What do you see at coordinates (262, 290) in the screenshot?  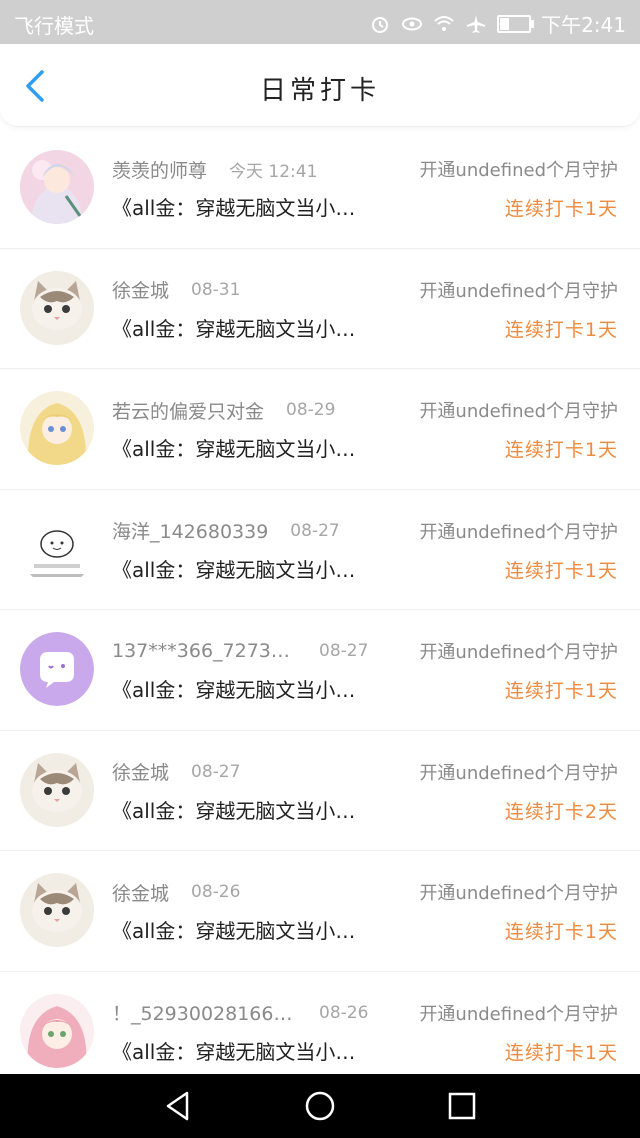 I see `name-line: 徐金城 08-31` at bounding box center [262, 290].